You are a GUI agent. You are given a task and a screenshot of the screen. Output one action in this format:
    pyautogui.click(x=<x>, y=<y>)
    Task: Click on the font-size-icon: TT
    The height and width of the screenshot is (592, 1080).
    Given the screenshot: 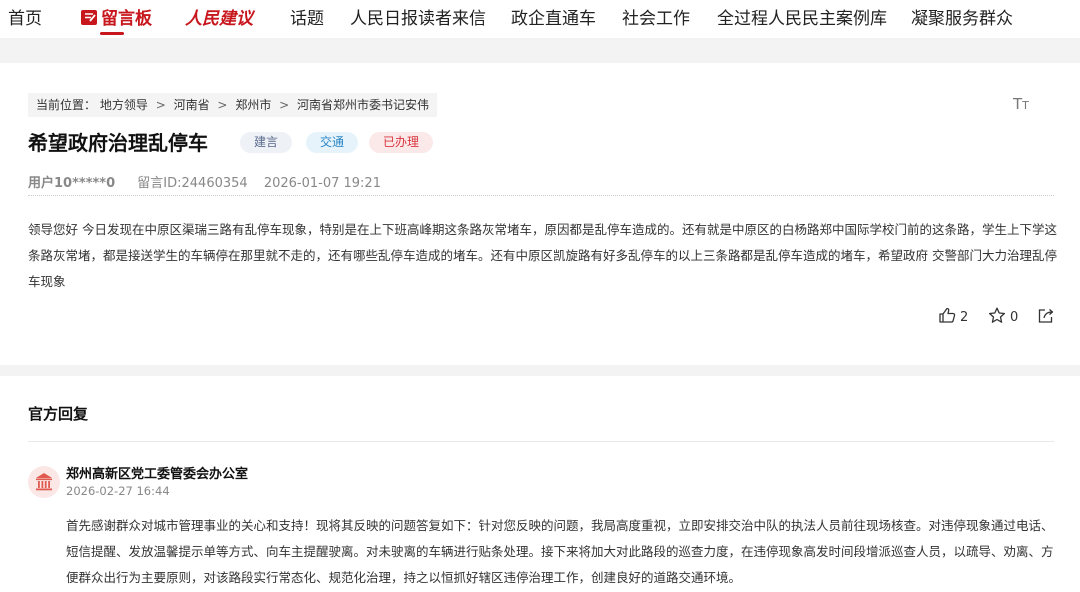 What is the action you would take?
    pyautogui.click(x=1021, y=104)
    